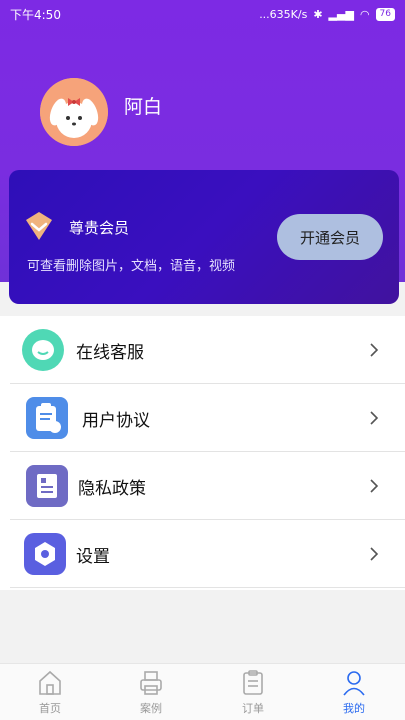  I want to click on tab-label: 订单, so click(253, 708).